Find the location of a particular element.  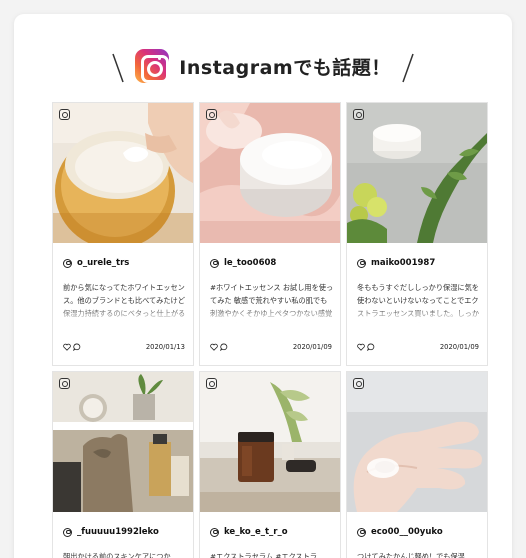

white-jar-green-photo is located at coordinates (417, 173).